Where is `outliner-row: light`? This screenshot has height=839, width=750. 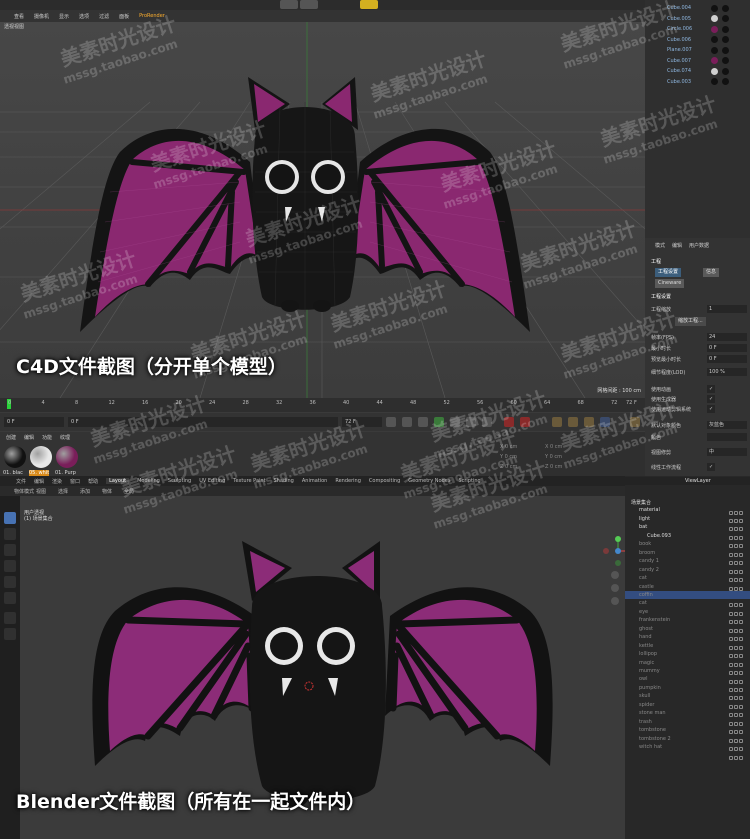
outliner-row: light is located at coordinates (687, 523).